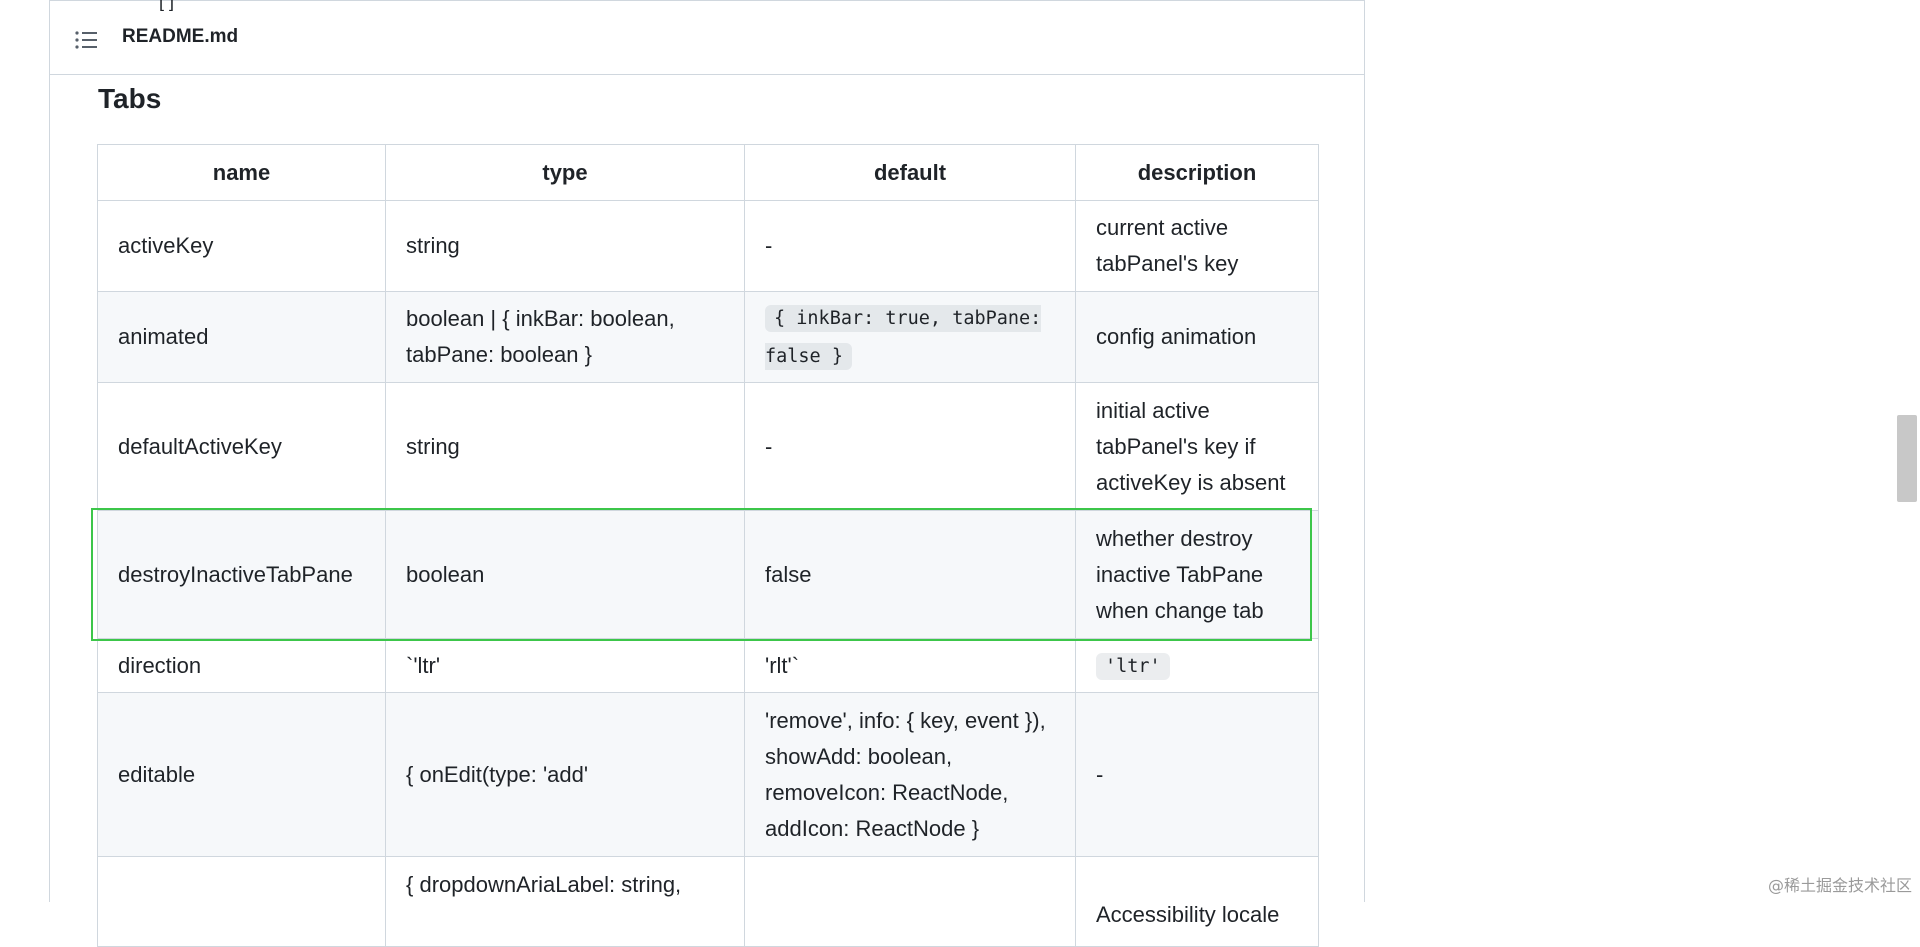 Image resolution: width=1920 pixels, height=947 pixels. Describe the element at coordinates (242, 246) in the screenshot. I see `cell-name: activeKey` at that location.